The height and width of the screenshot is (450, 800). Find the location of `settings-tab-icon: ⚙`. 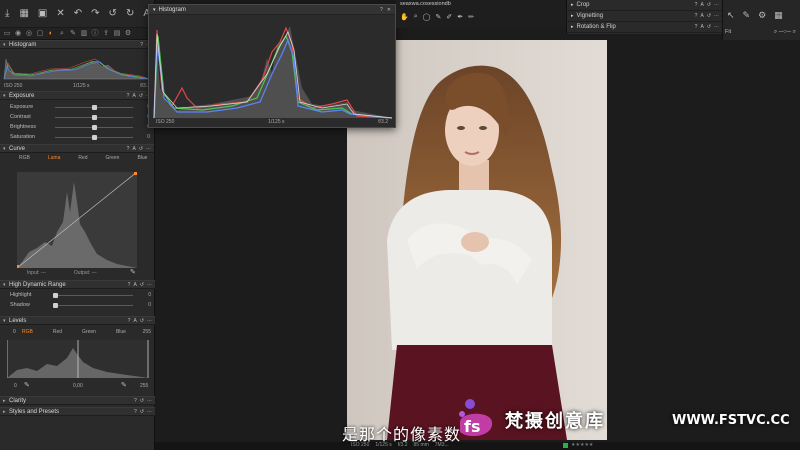

settings-tab-icon: ⚙ is located at coordinates (128, 34).